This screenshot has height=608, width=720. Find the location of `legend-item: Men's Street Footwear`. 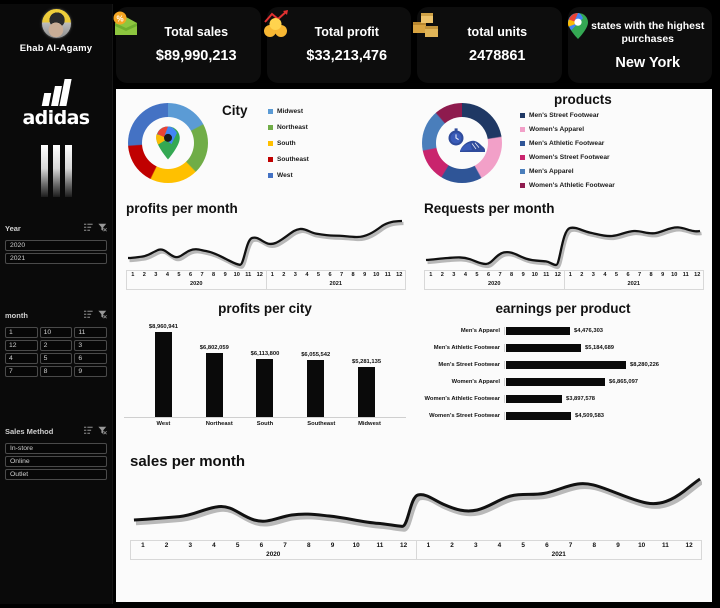

legend-item: Men's Street Footwear is located at coordinates (567, 115).